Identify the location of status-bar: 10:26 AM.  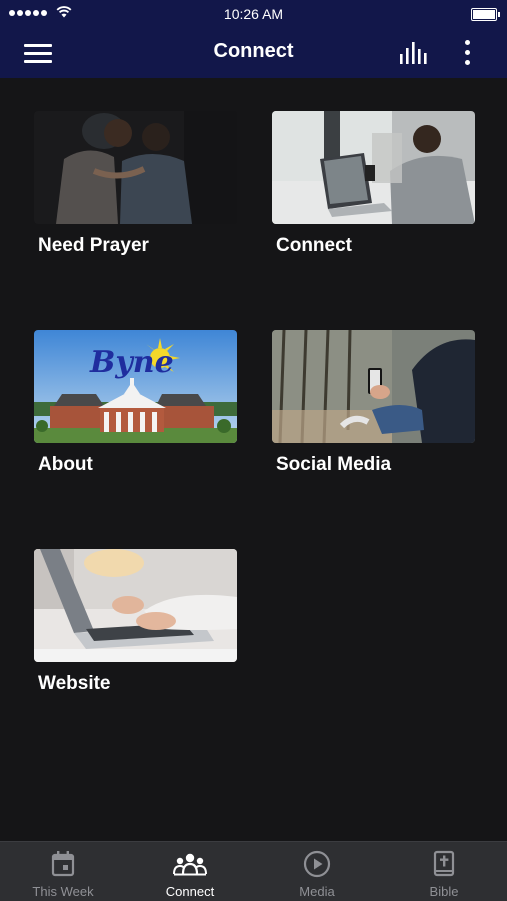
(253, 14).